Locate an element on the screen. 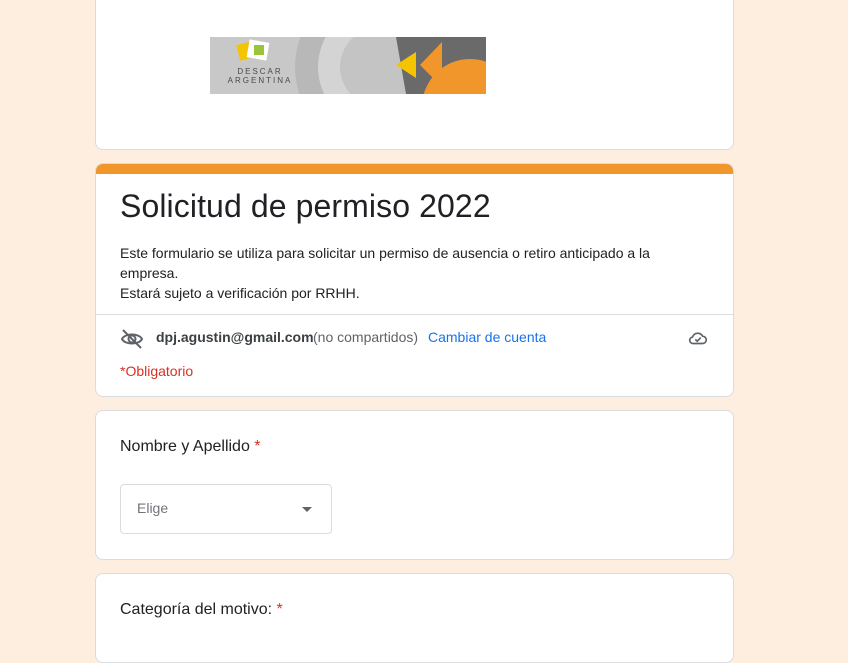 The width and height of the screenshot is (848, 663). question-label: Categoría del motivo: * is located at coordinates (201, 610).